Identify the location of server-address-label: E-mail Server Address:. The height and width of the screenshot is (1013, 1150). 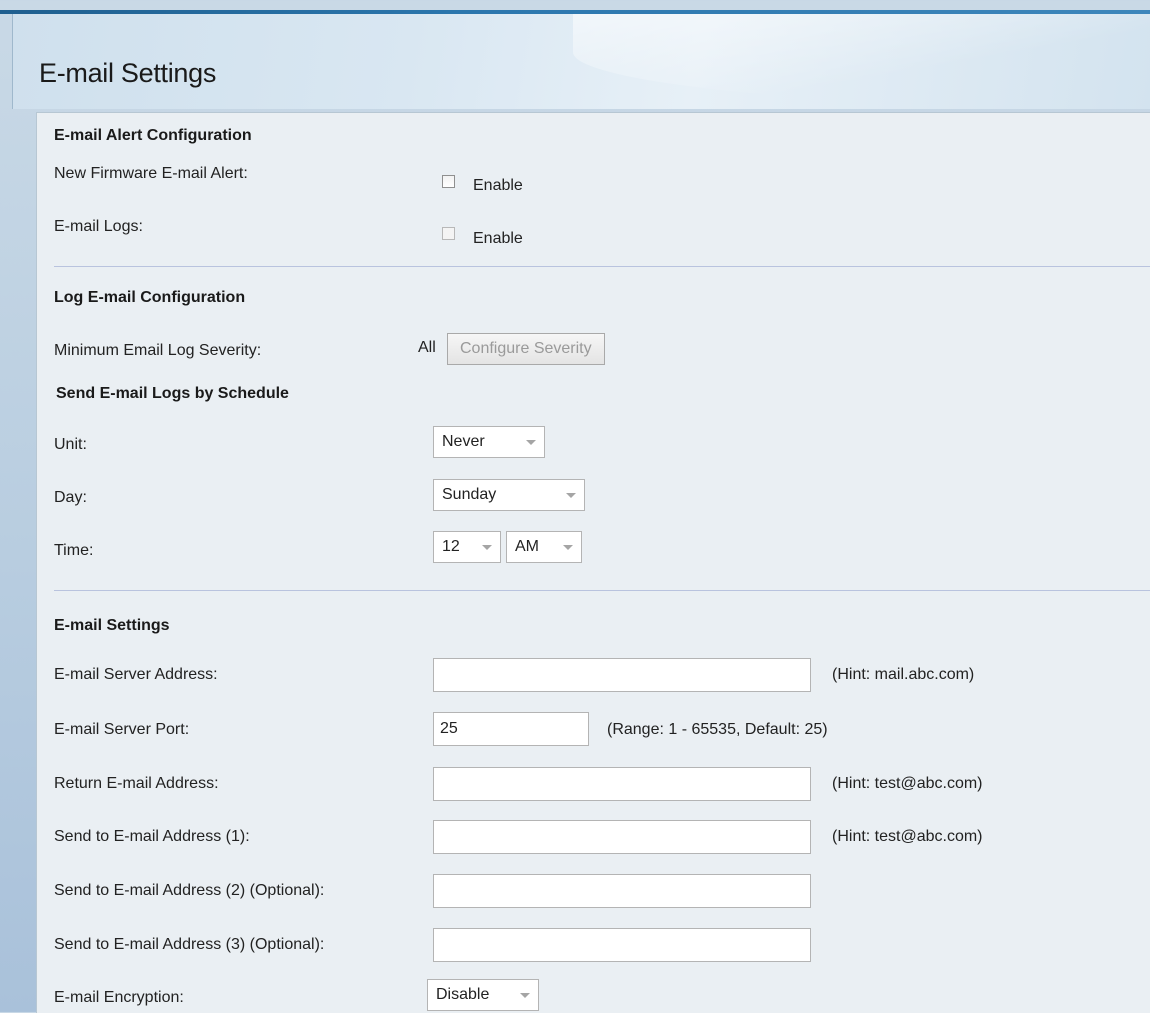
(136, 674).